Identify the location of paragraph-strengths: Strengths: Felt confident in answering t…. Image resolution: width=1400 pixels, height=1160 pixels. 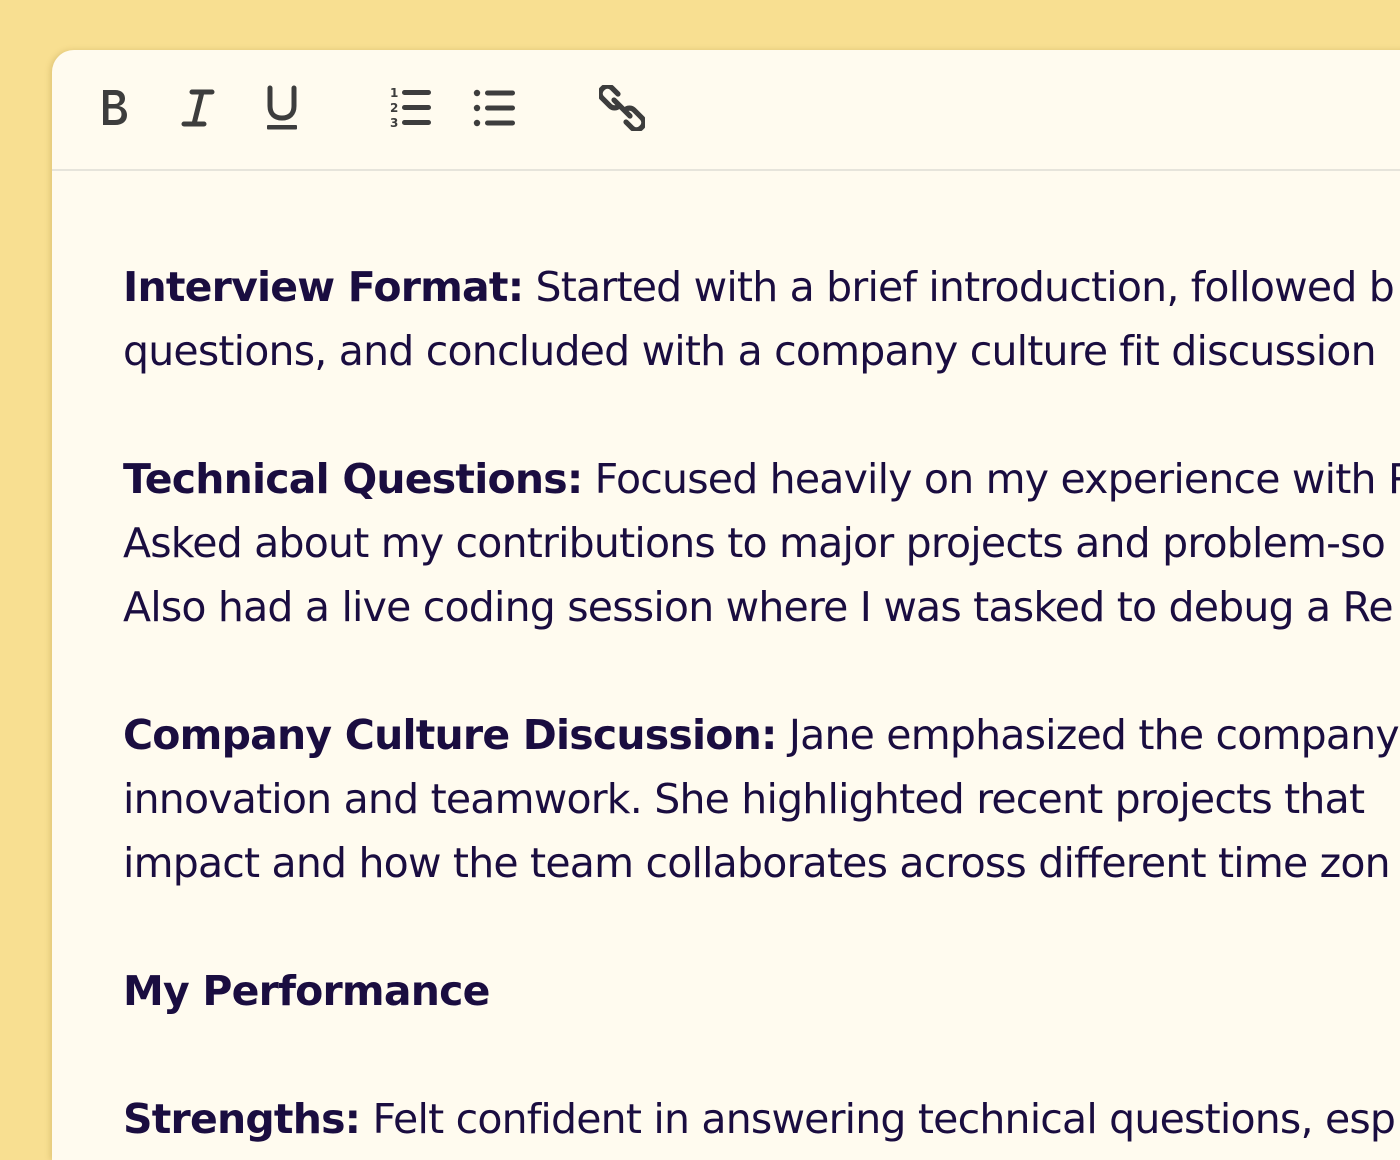
(761, 1119).